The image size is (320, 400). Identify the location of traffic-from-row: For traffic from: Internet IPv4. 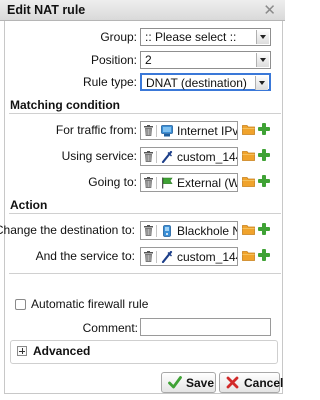
(143, 130).